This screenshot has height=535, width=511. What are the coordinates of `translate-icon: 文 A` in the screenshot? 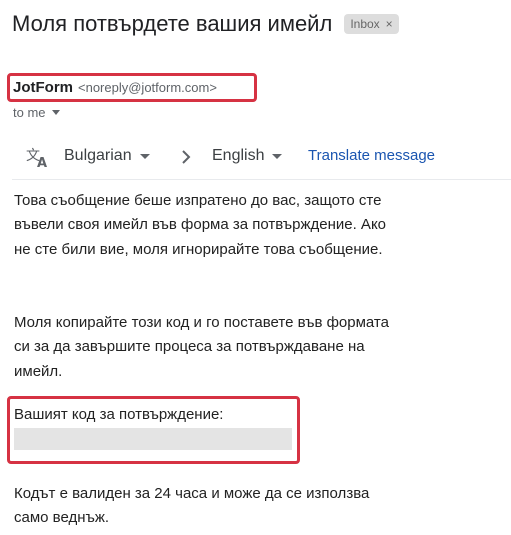 It's located at (36, 158).